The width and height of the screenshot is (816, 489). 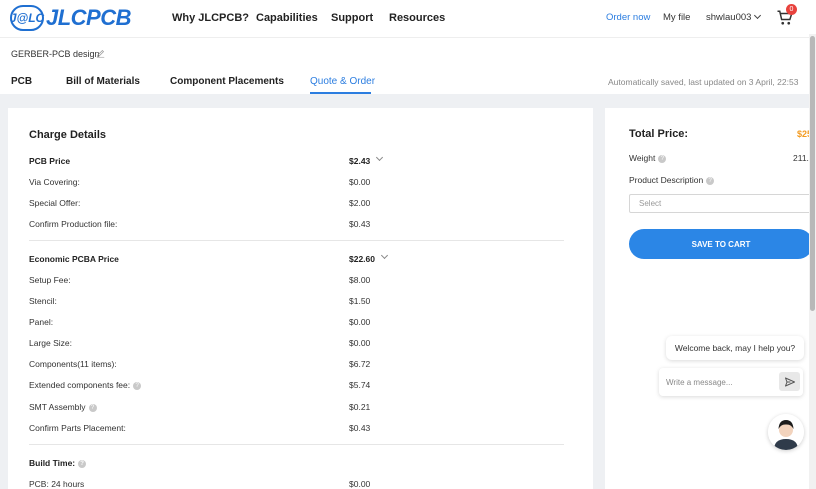 I want to click on via-covering-label: Via Covering:, so click(x=54, y=182).